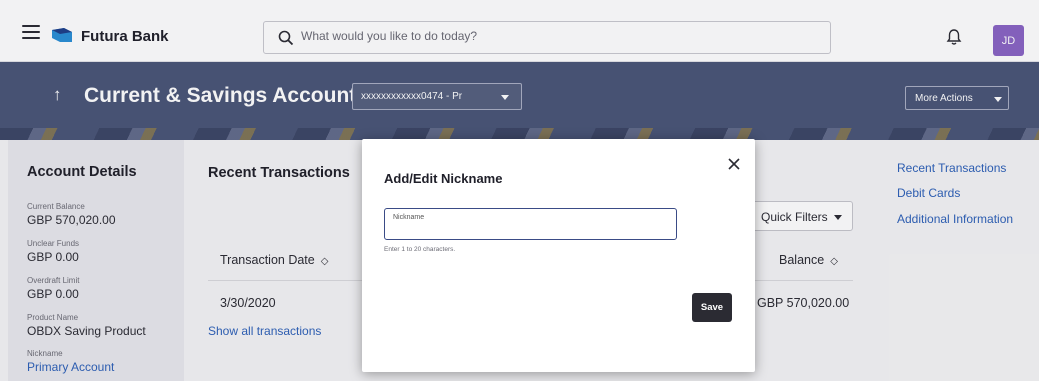 The width and height of the screenshot is (1039, 381). Describe the element at coordinates (409, 217) in the screenshot. I see `nickname-field-label: Nickname` at that location.